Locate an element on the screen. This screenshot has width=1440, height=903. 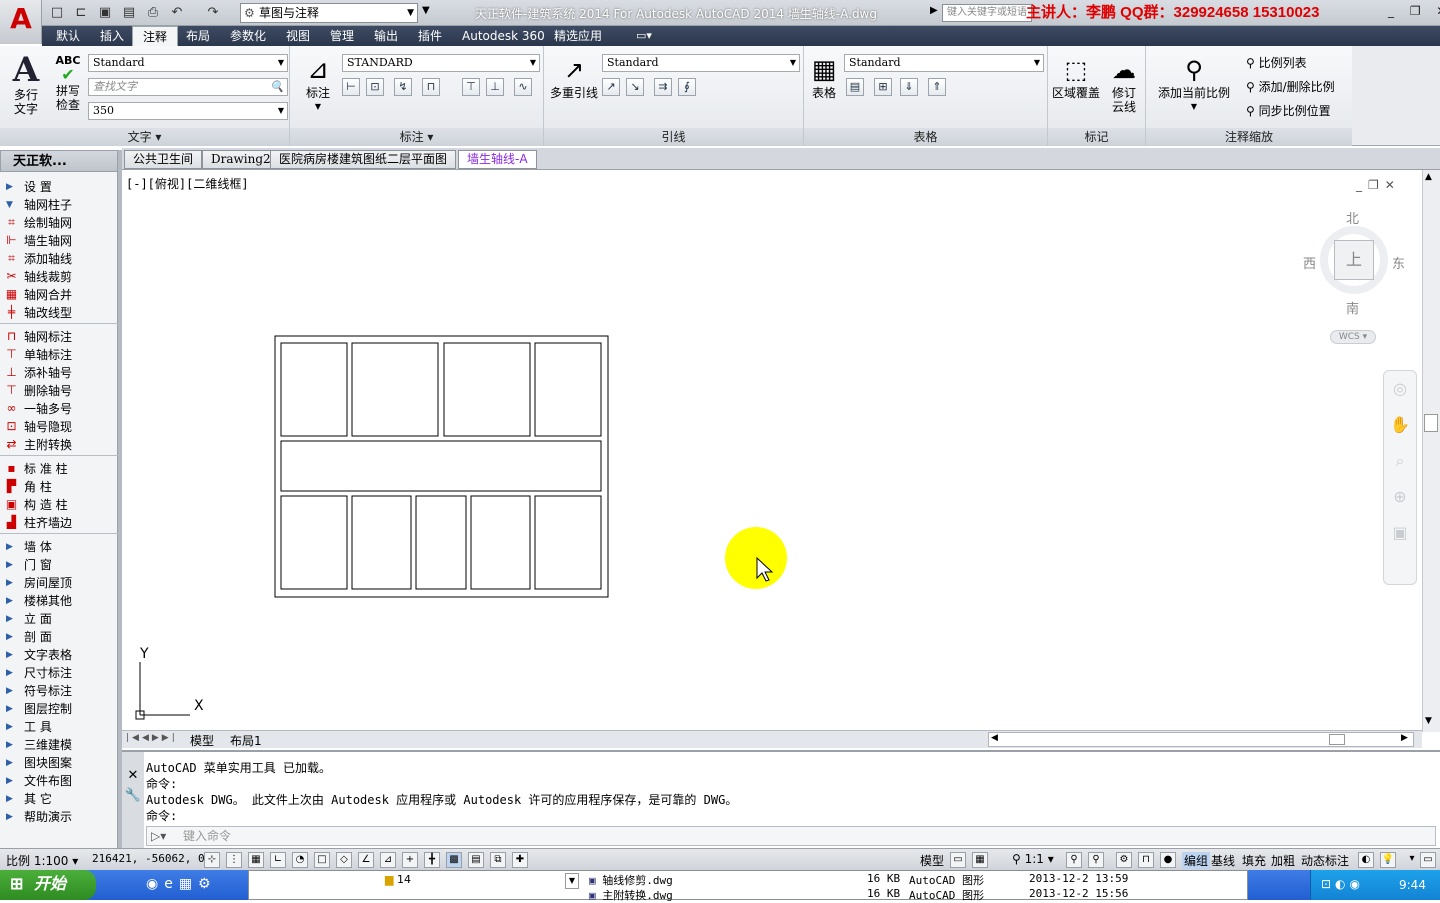
scale-status: 比例 1:100 ▾ is located at coordinates (42, 860).